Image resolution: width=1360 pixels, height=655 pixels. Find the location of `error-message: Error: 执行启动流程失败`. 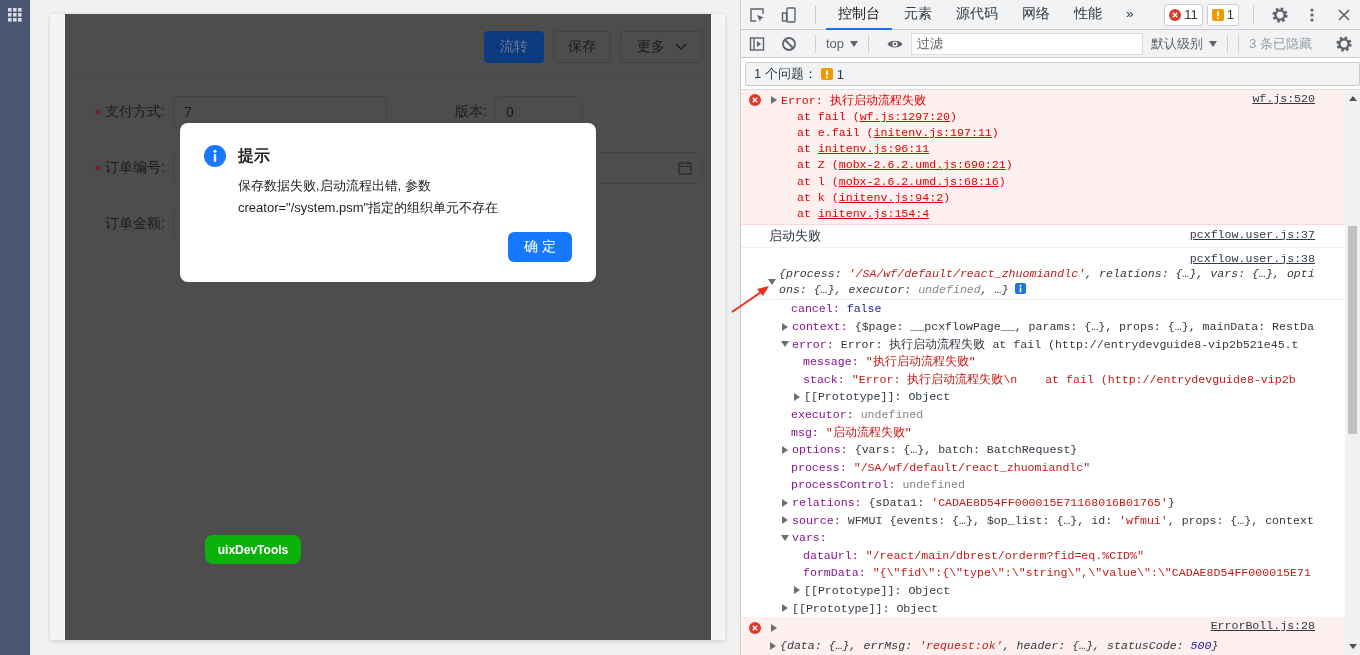

error-message: Error: 执行启动流程失败 is located at coordinates (853, 100).